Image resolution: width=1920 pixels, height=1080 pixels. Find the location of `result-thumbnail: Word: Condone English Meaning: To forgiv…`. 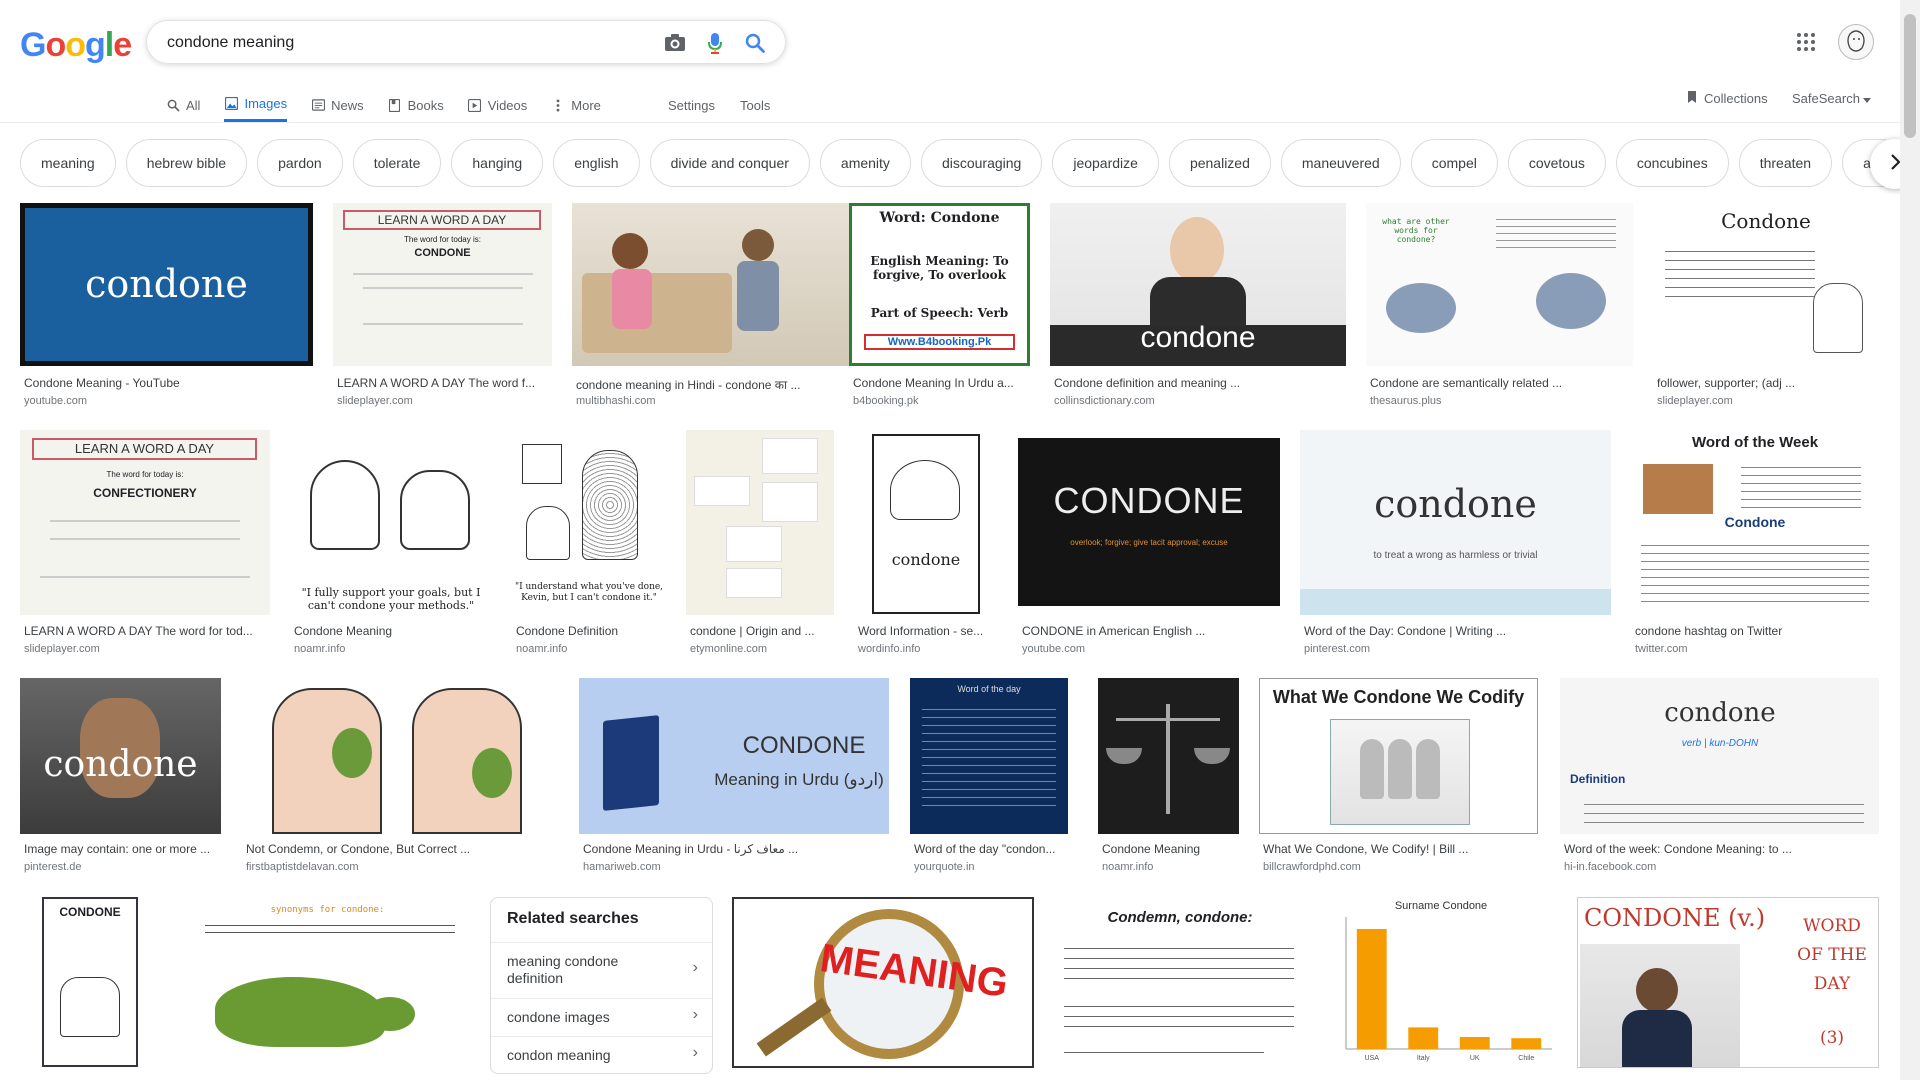

result-thumbnail: Word: Condone English Meaning: To forgiv… is located at coordinates (939, 284).